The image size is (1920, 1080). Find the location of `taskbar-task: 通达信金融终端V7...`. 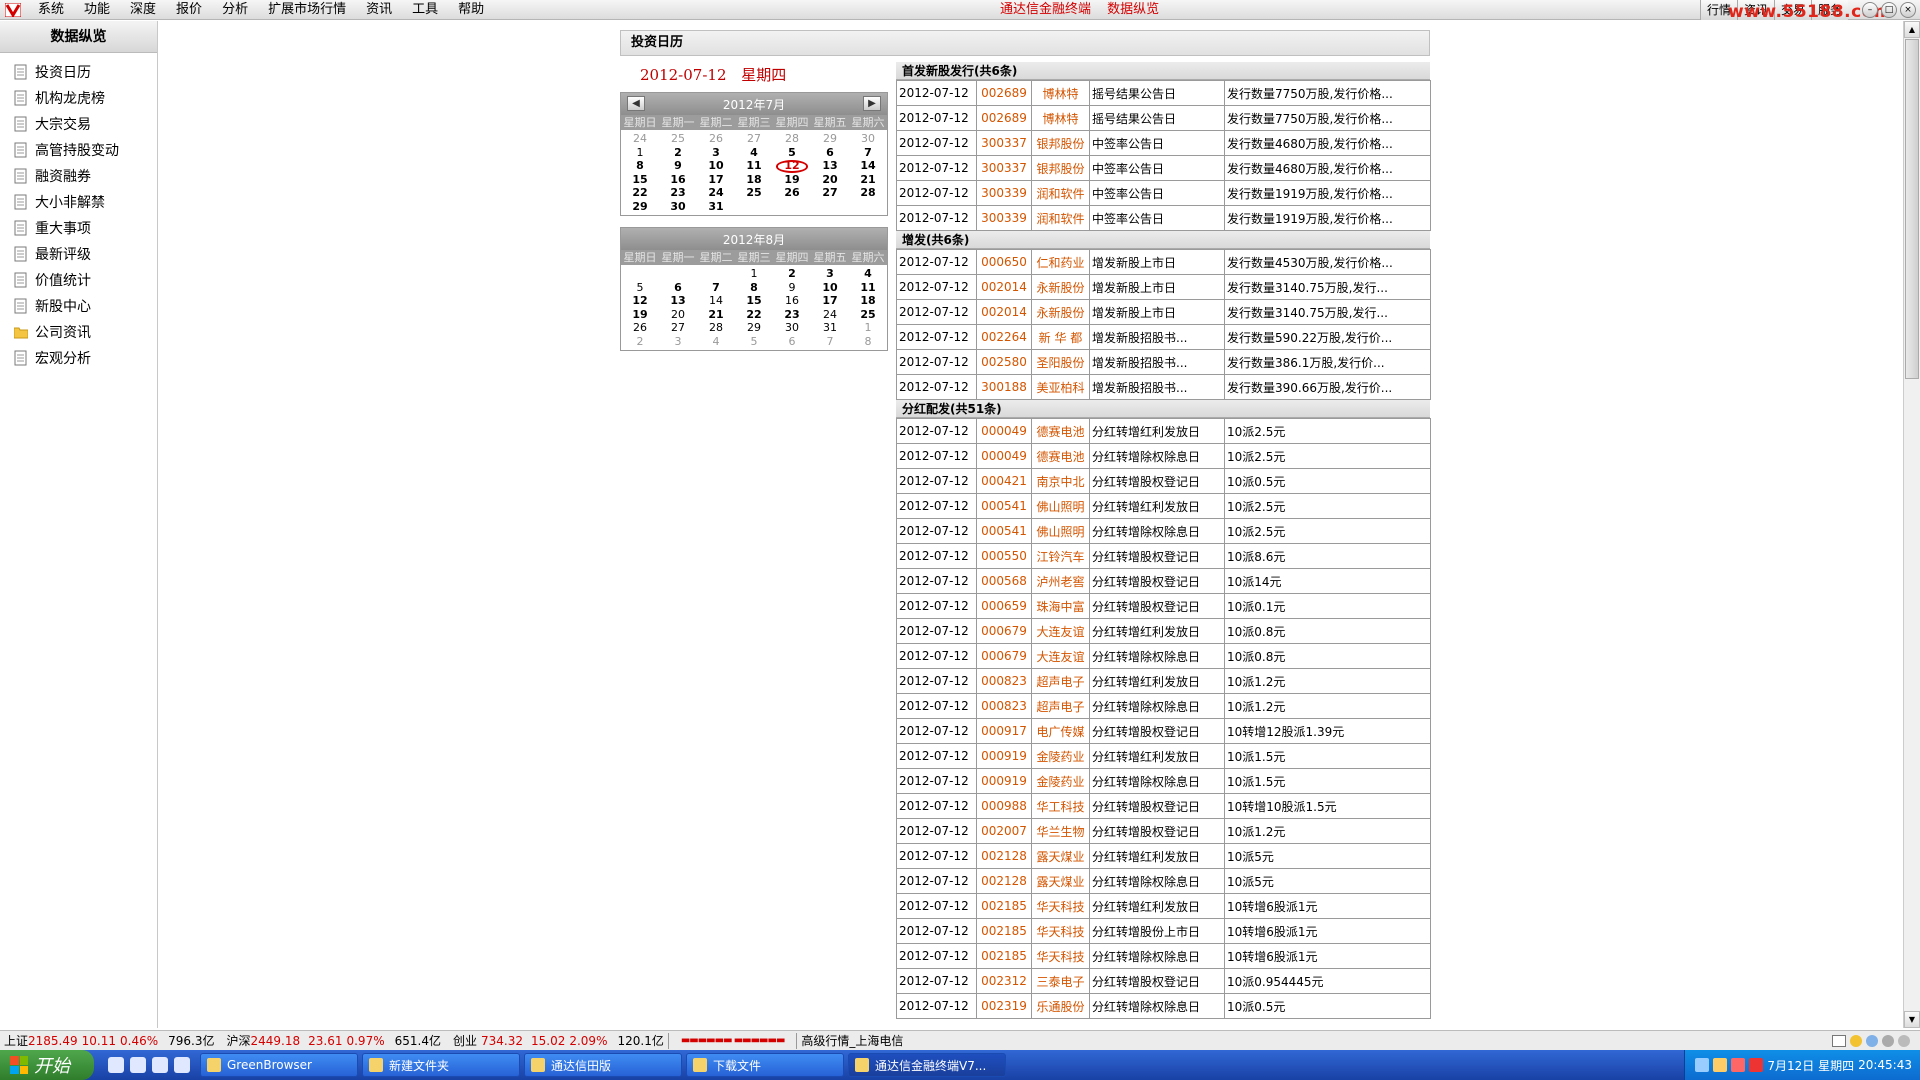

taskbar-task: 通达信金融终端V7... is located at coordinates (927, 1065).